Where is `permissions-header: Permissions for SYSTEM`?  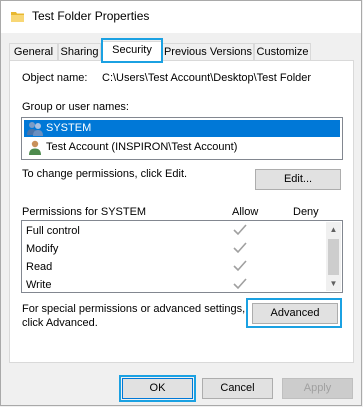 permissions-header: Permissions for SYSTEM is located at coordinates (84, 212).